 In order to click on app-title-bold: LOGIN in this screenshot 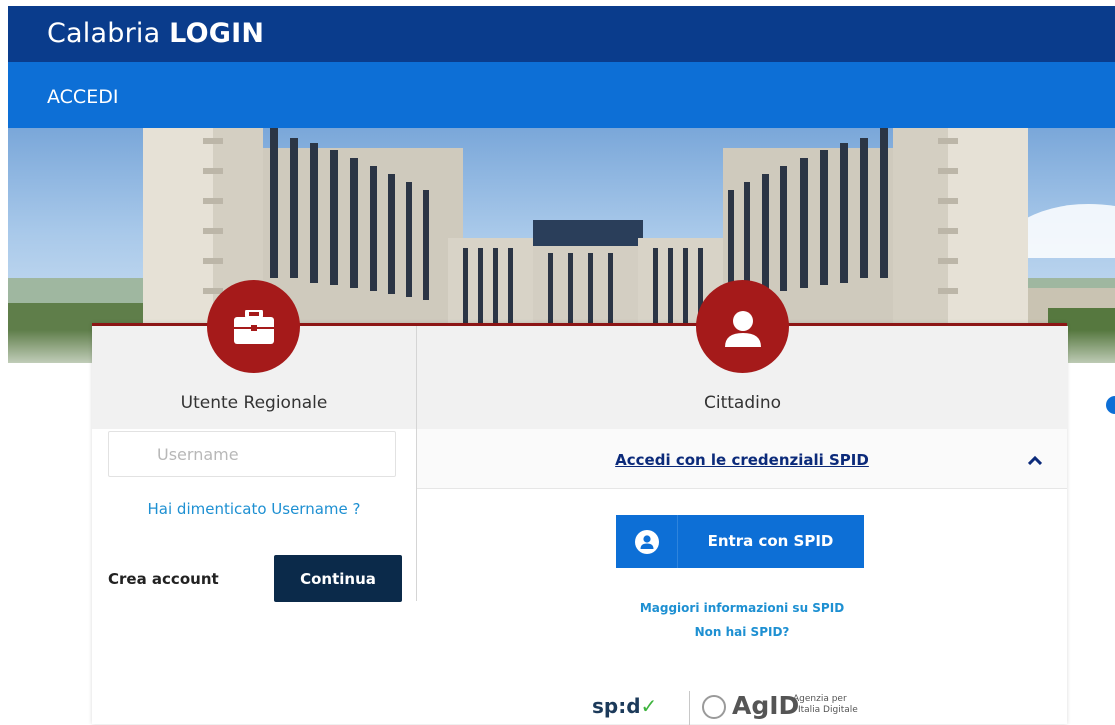, I will do `click(217, 33)`.